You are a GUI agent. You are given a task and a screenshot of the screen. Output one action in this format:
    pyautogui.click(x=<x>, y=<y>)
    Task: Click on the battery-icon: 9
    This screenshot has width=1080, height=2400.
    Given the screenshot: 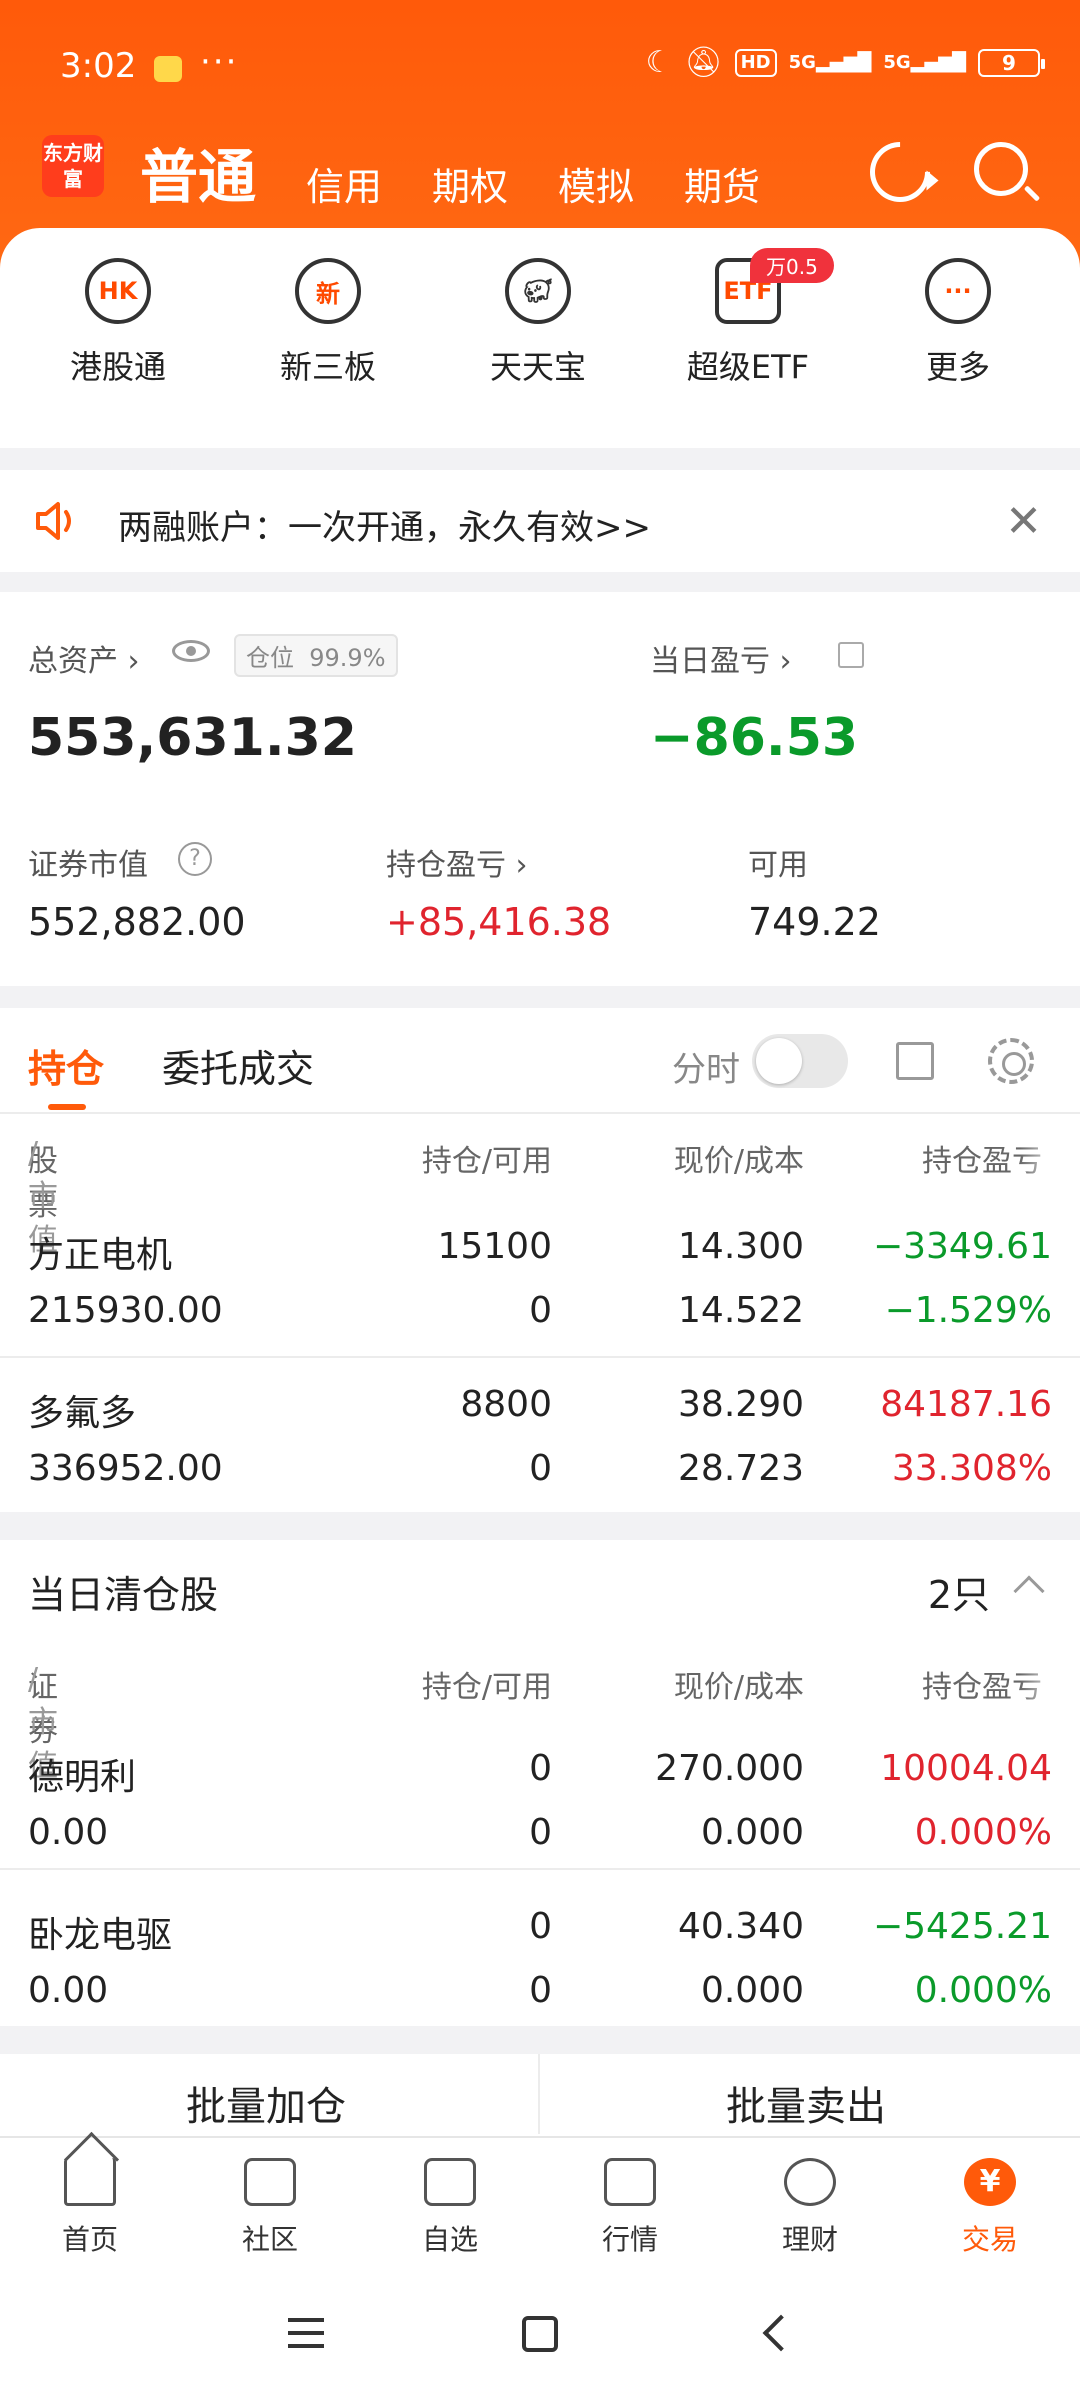 What is the action you would take?
    pyautogui.click(x=1011, y=63)
    